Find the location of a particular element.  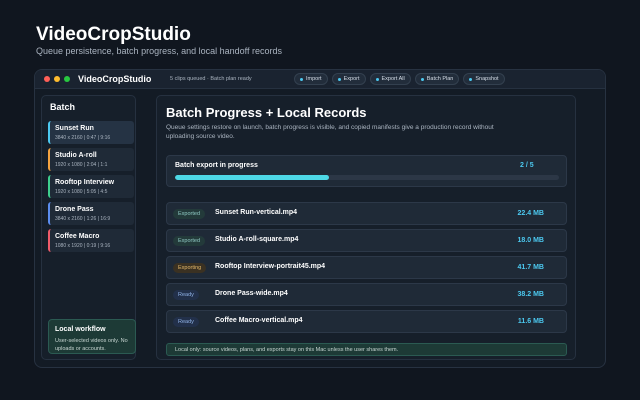

clip-meta: 3840 x 2160 | 1:26 | 16:9 is located at coordinates (83, 219).